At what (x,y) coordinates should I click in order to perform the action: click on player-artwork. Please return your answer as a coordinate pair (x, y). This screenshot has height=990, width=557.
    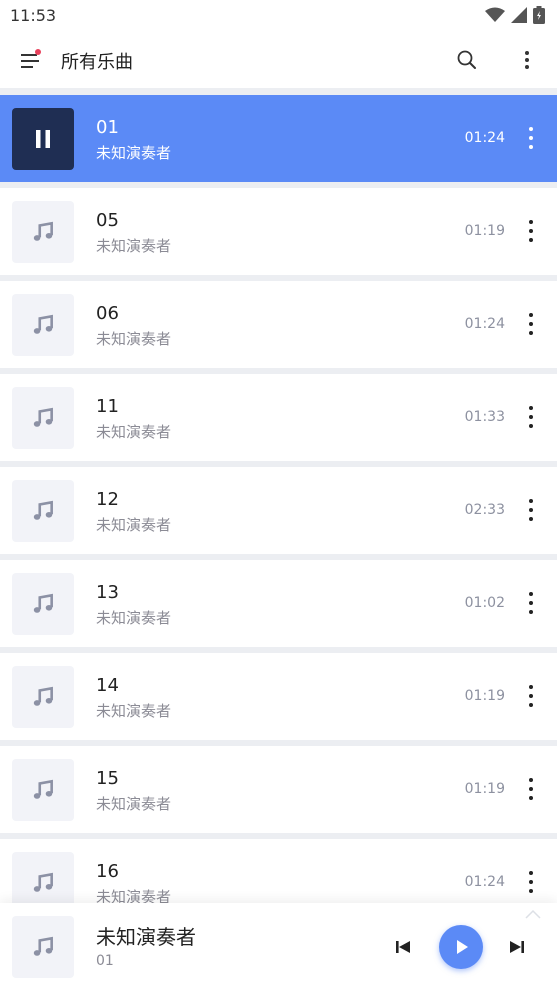
    Looking at the image, I should click on (43, 947).